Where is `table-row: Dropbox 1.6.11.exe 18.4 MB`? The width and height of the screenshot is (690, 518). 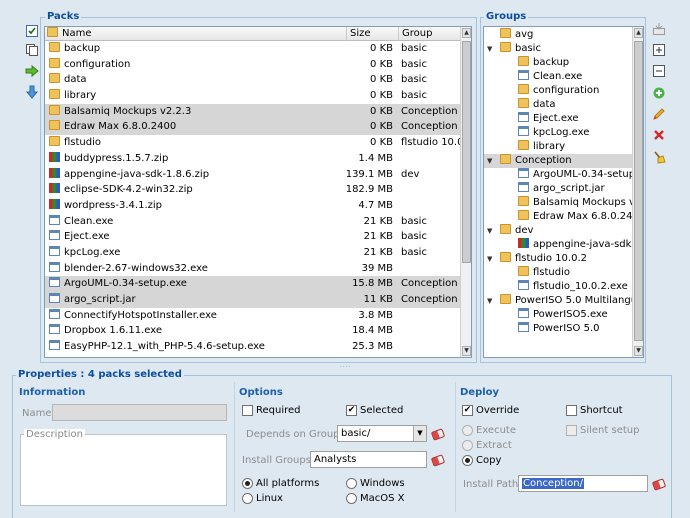 table-row: Dropbox 1.6.11.exe 18.4 MB is located at coordinates (254, 331).